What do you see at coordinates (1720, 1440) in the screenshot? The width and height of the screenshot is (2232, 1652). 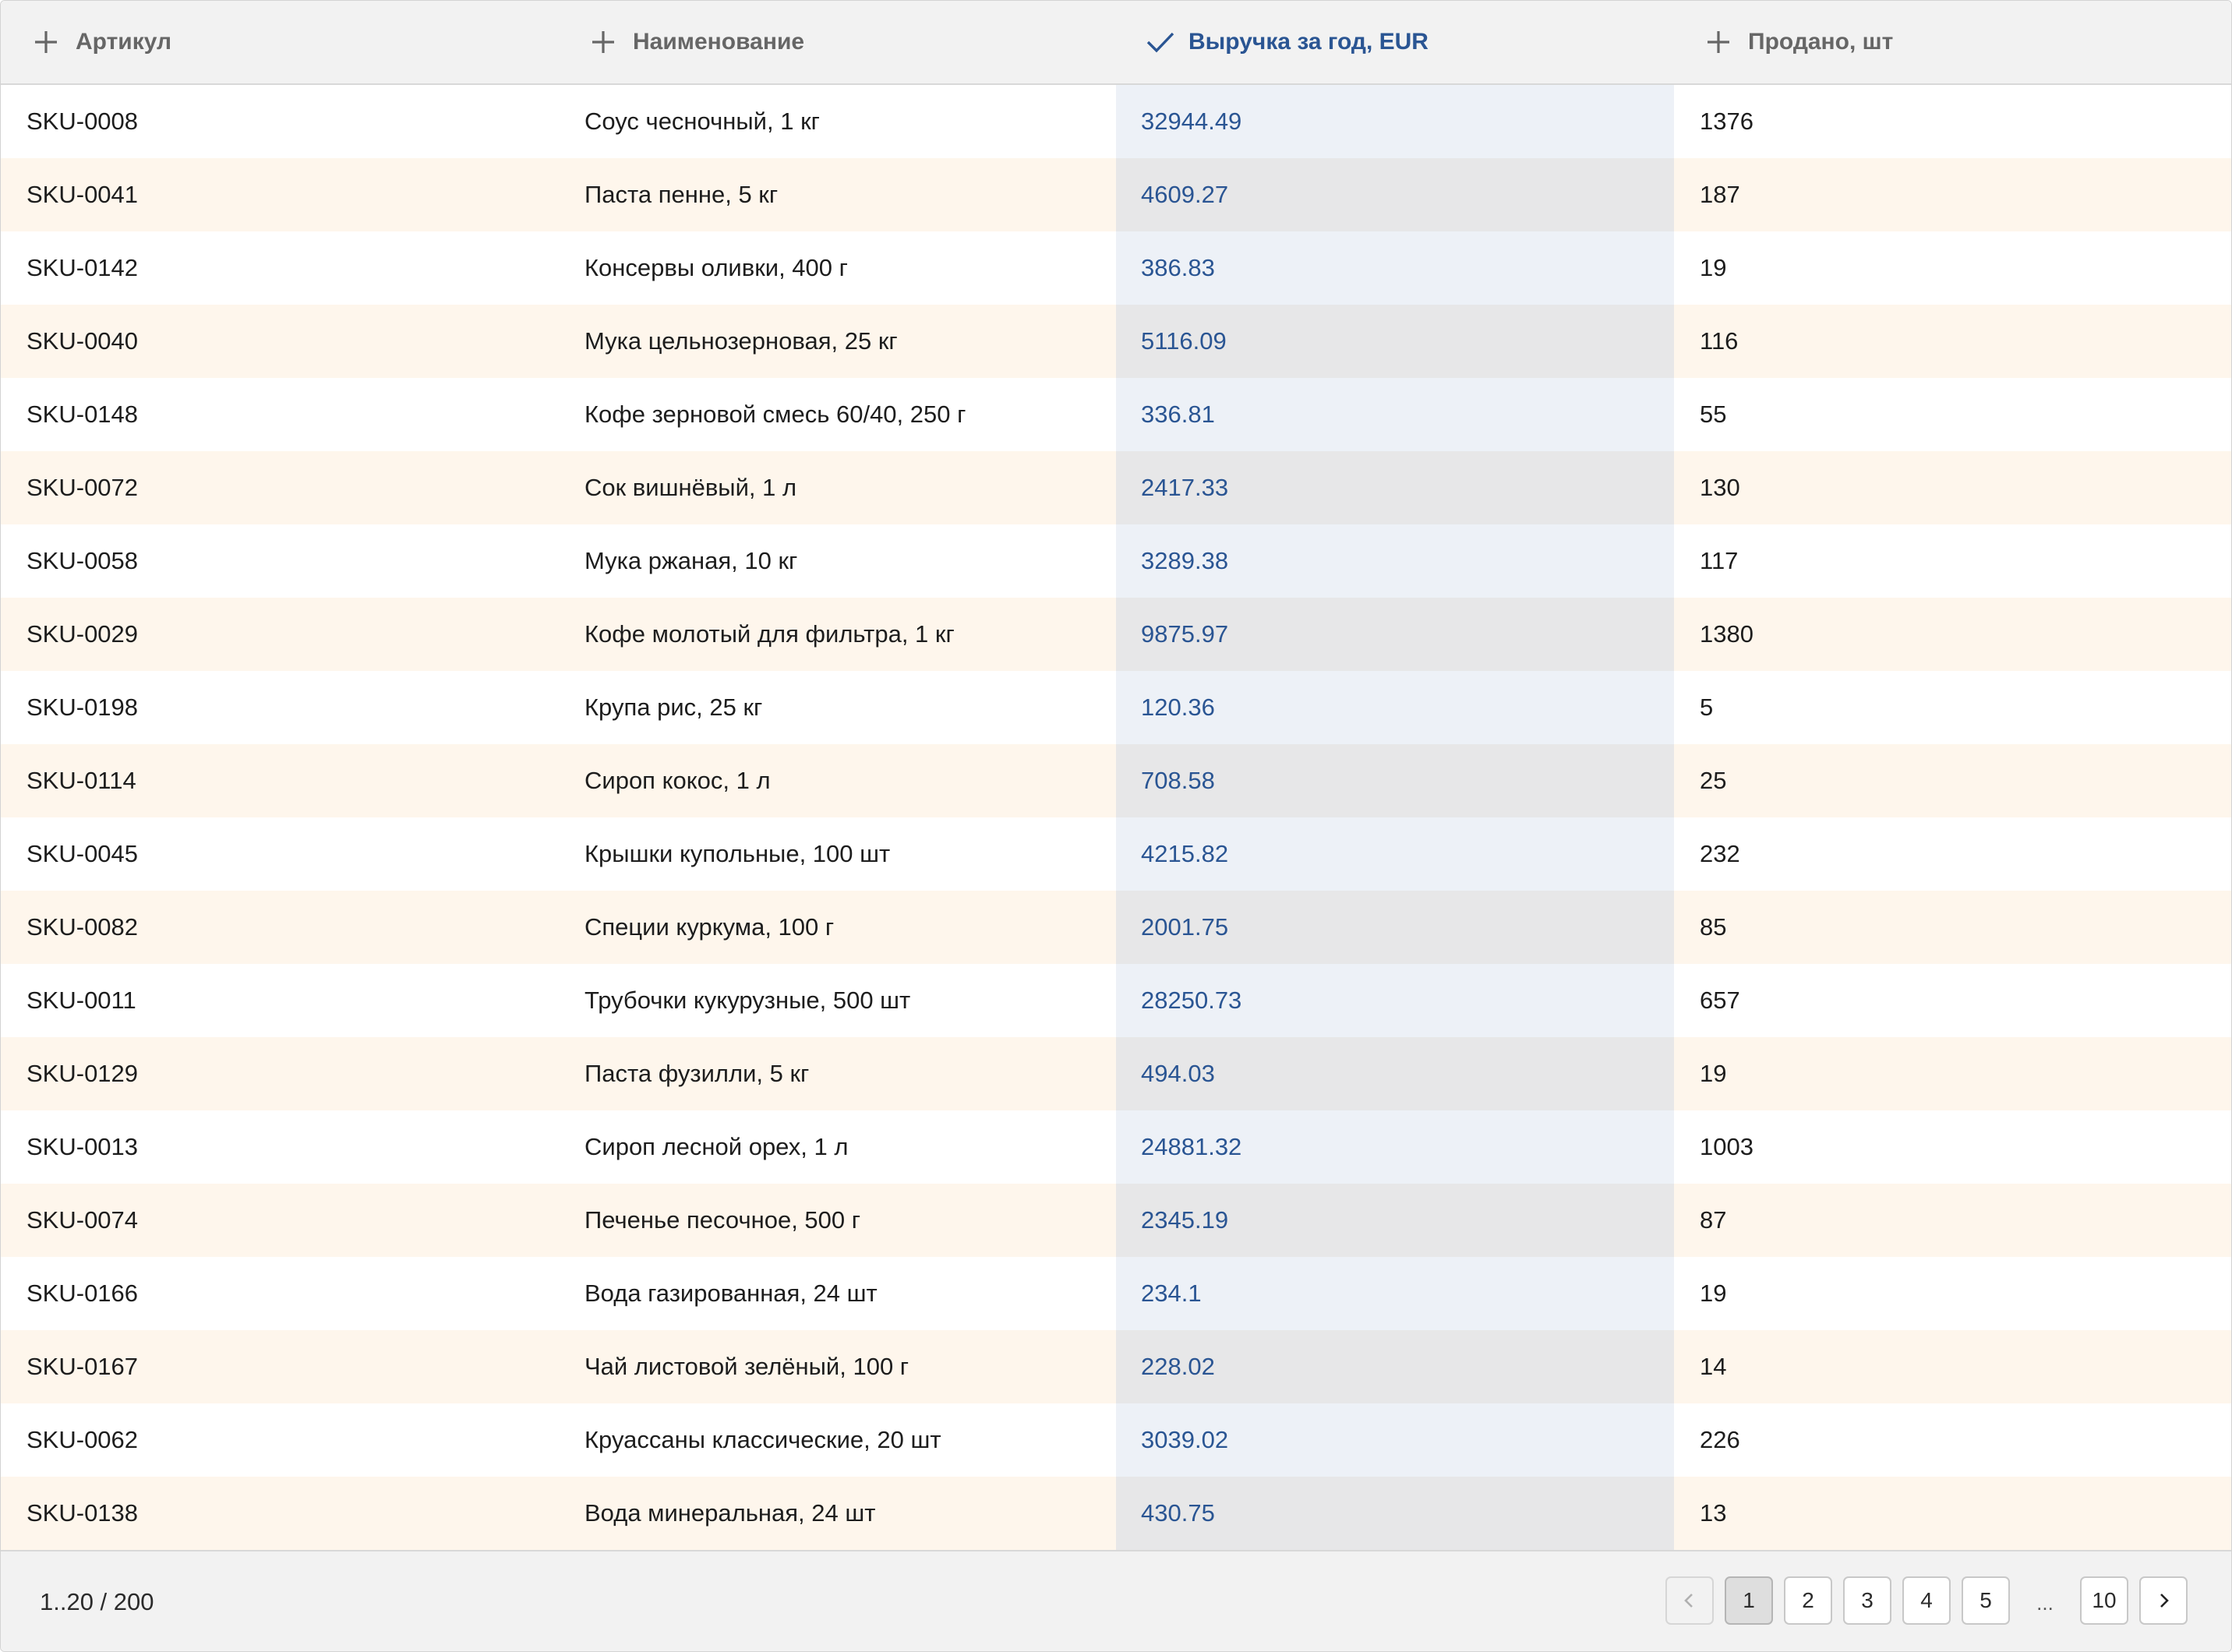 I see `sold-cell: 226` at bounding box center [1720, 1440].